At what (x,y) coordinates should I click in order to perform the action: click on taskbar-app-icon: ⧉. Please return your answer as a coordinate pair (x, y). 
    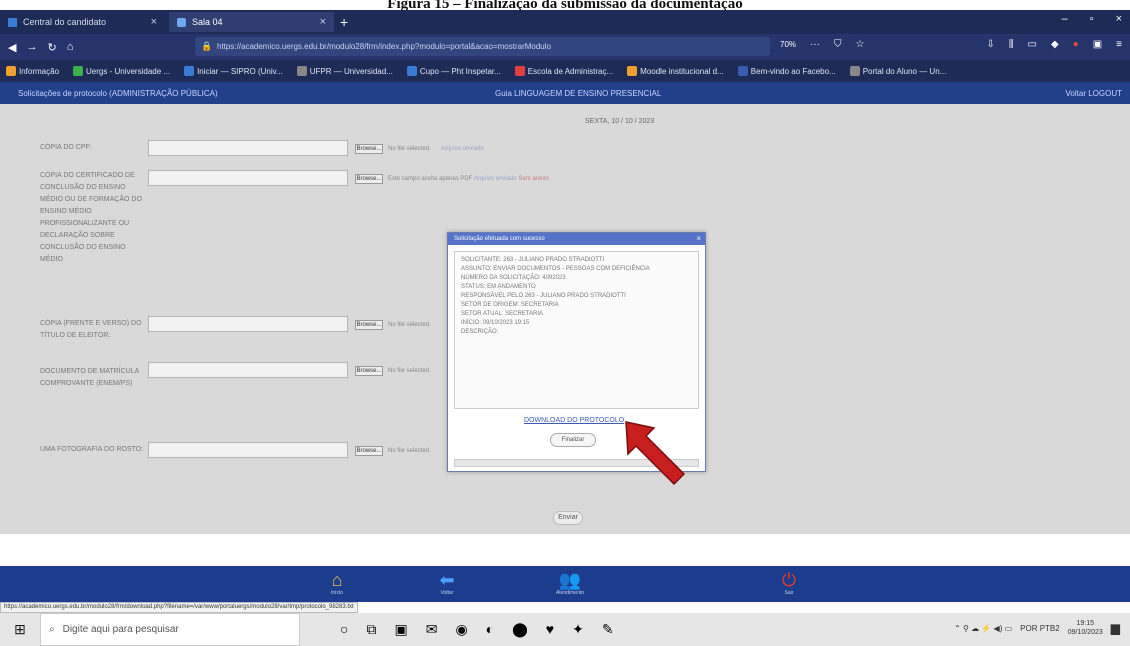
    Looking at the image, I should click on (371, 629).